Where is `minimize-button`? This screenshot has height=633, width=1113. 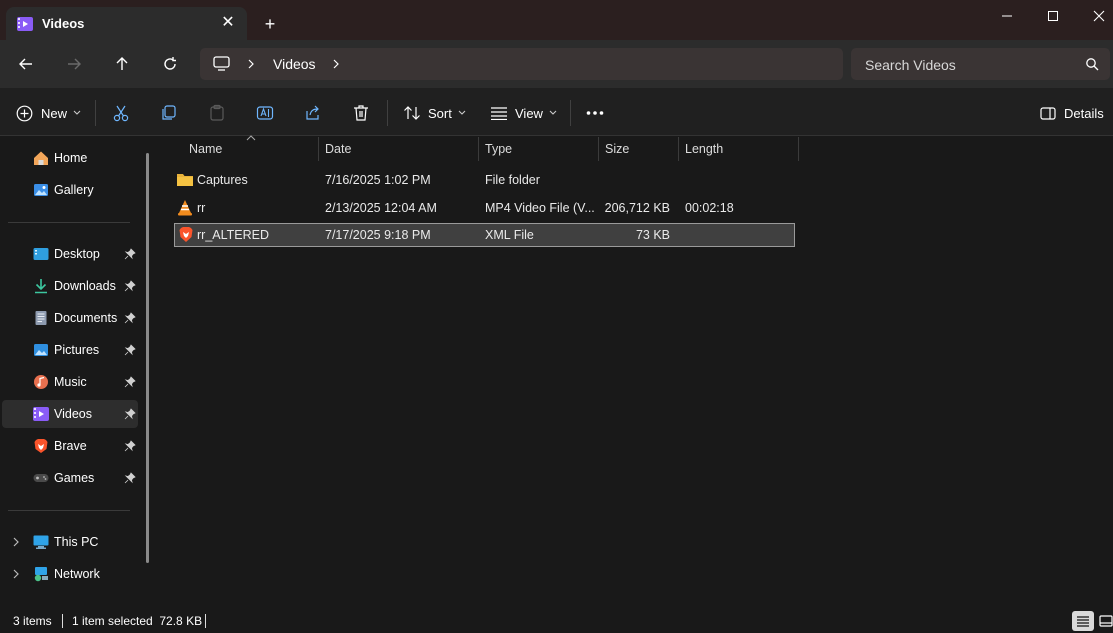
minimize-button is located at coordinates (1007, 16).